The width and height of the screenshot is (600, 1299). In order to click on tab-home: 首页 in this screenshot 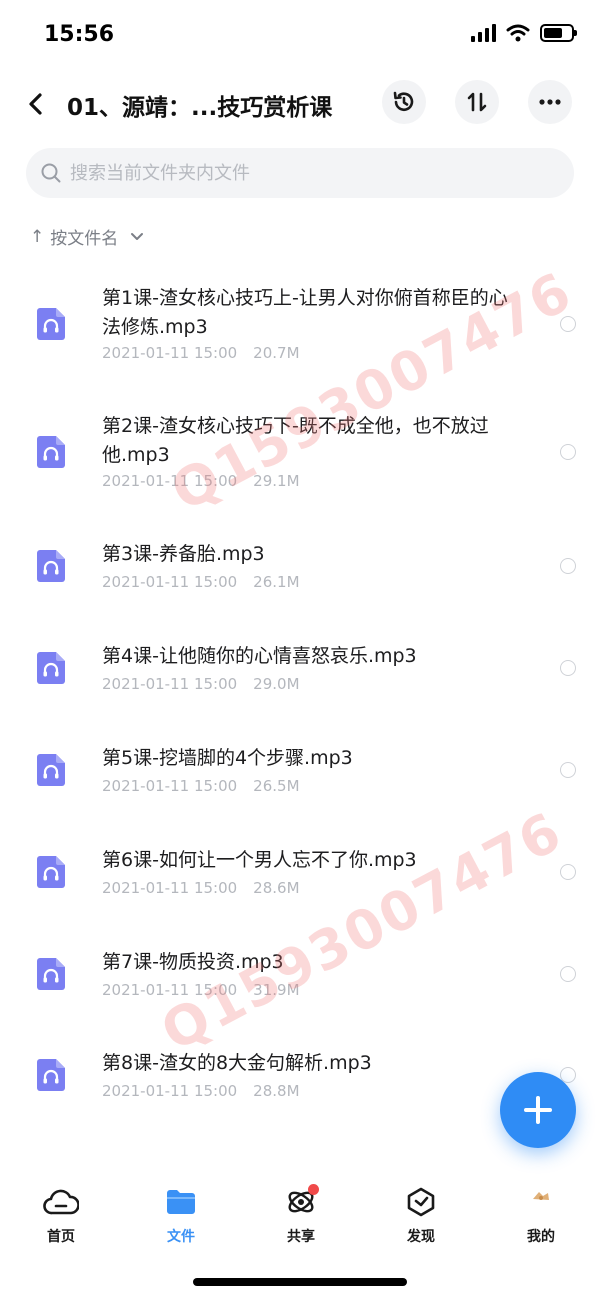, I will do `click(61, 1215)`.